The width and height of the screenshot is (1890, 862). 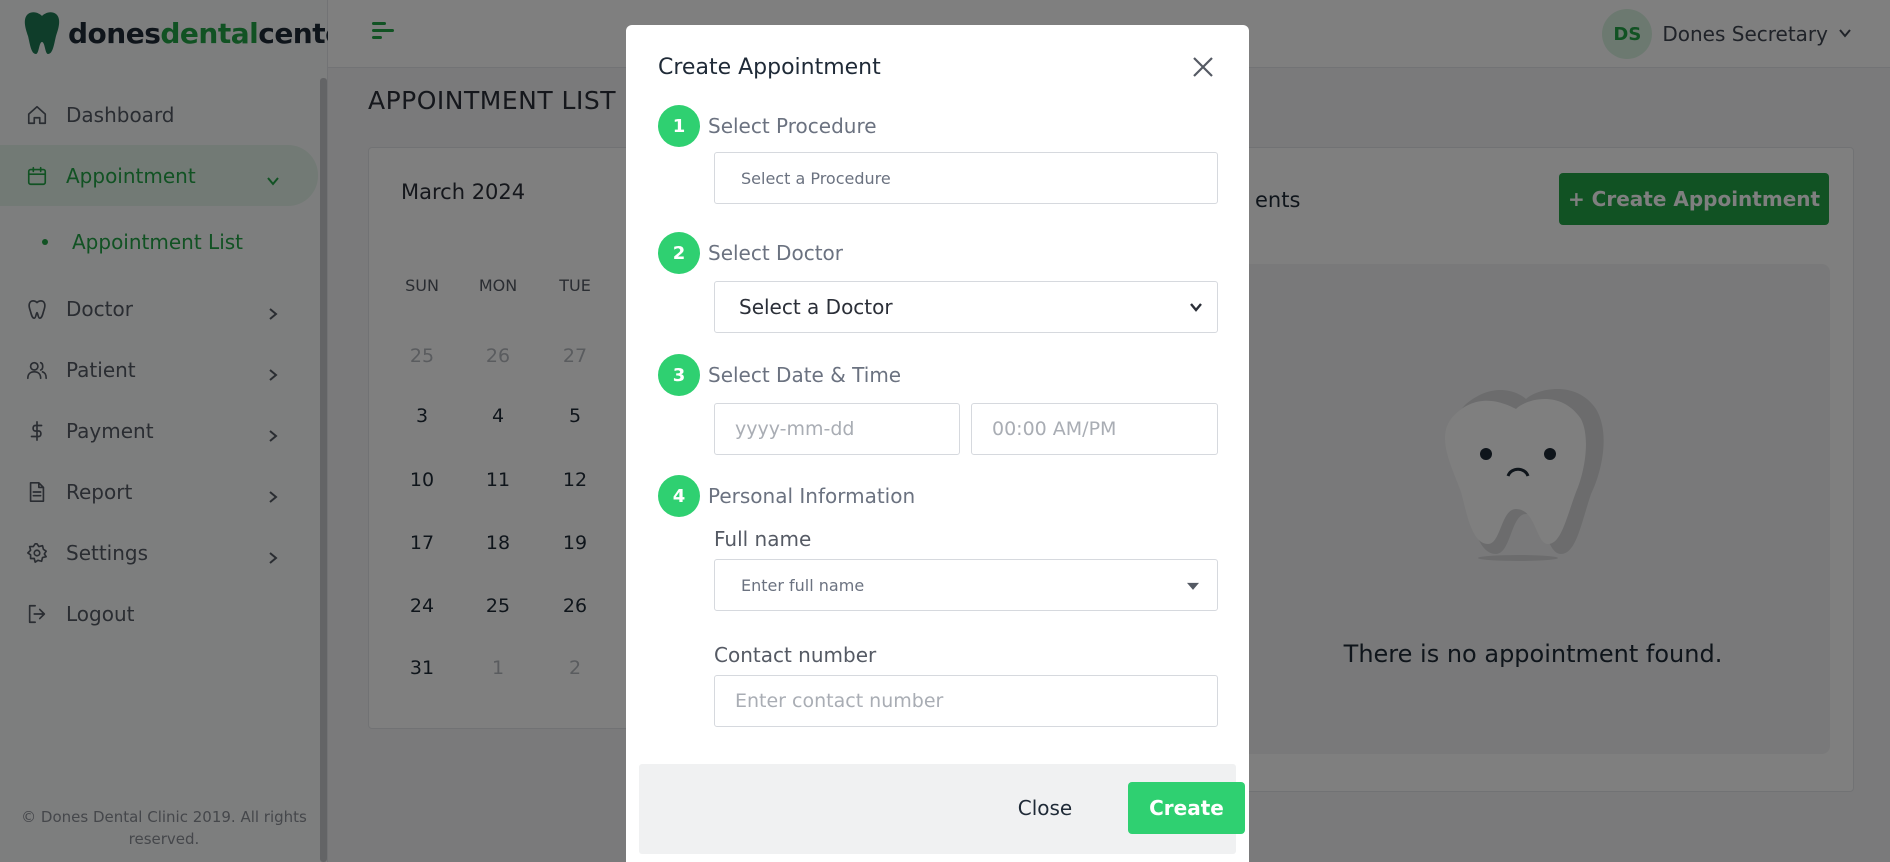 What do you see at coordinates (966, 307) in the screenshot?
I see `doctor-select: Select a Doctor` at bounding box center [966, 307].